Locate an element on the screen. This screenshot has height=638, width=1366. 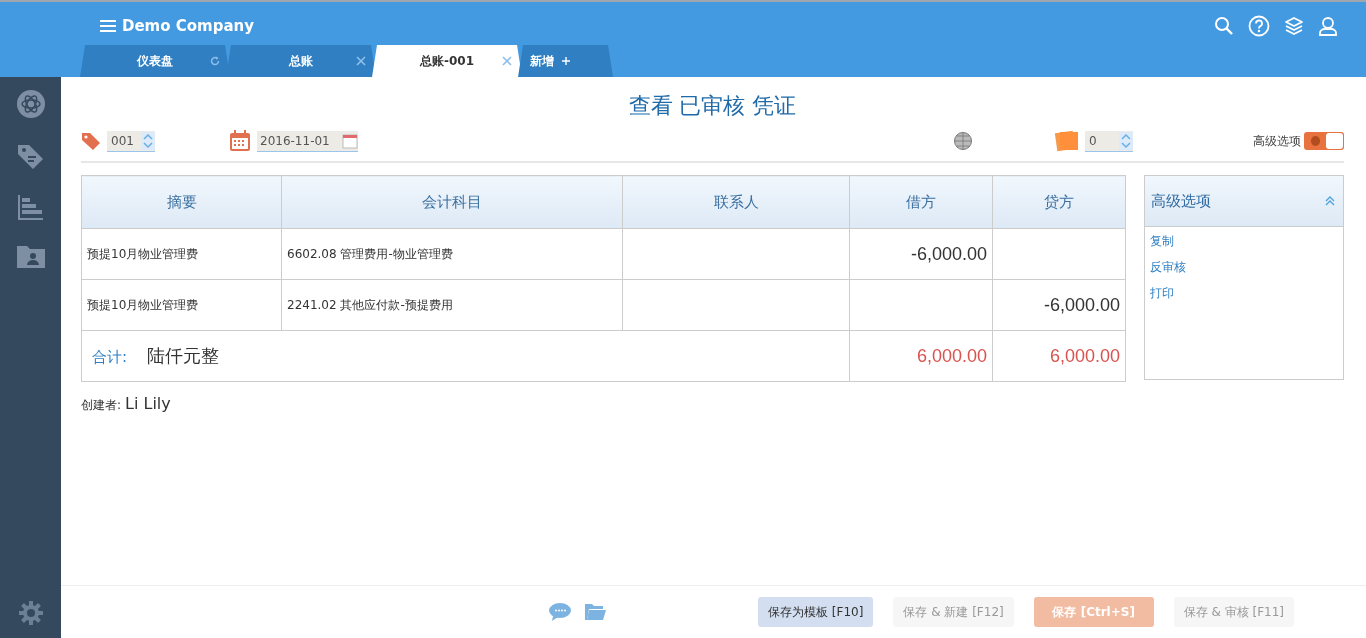
tab: 总账 is located at coordinates (301, 61).